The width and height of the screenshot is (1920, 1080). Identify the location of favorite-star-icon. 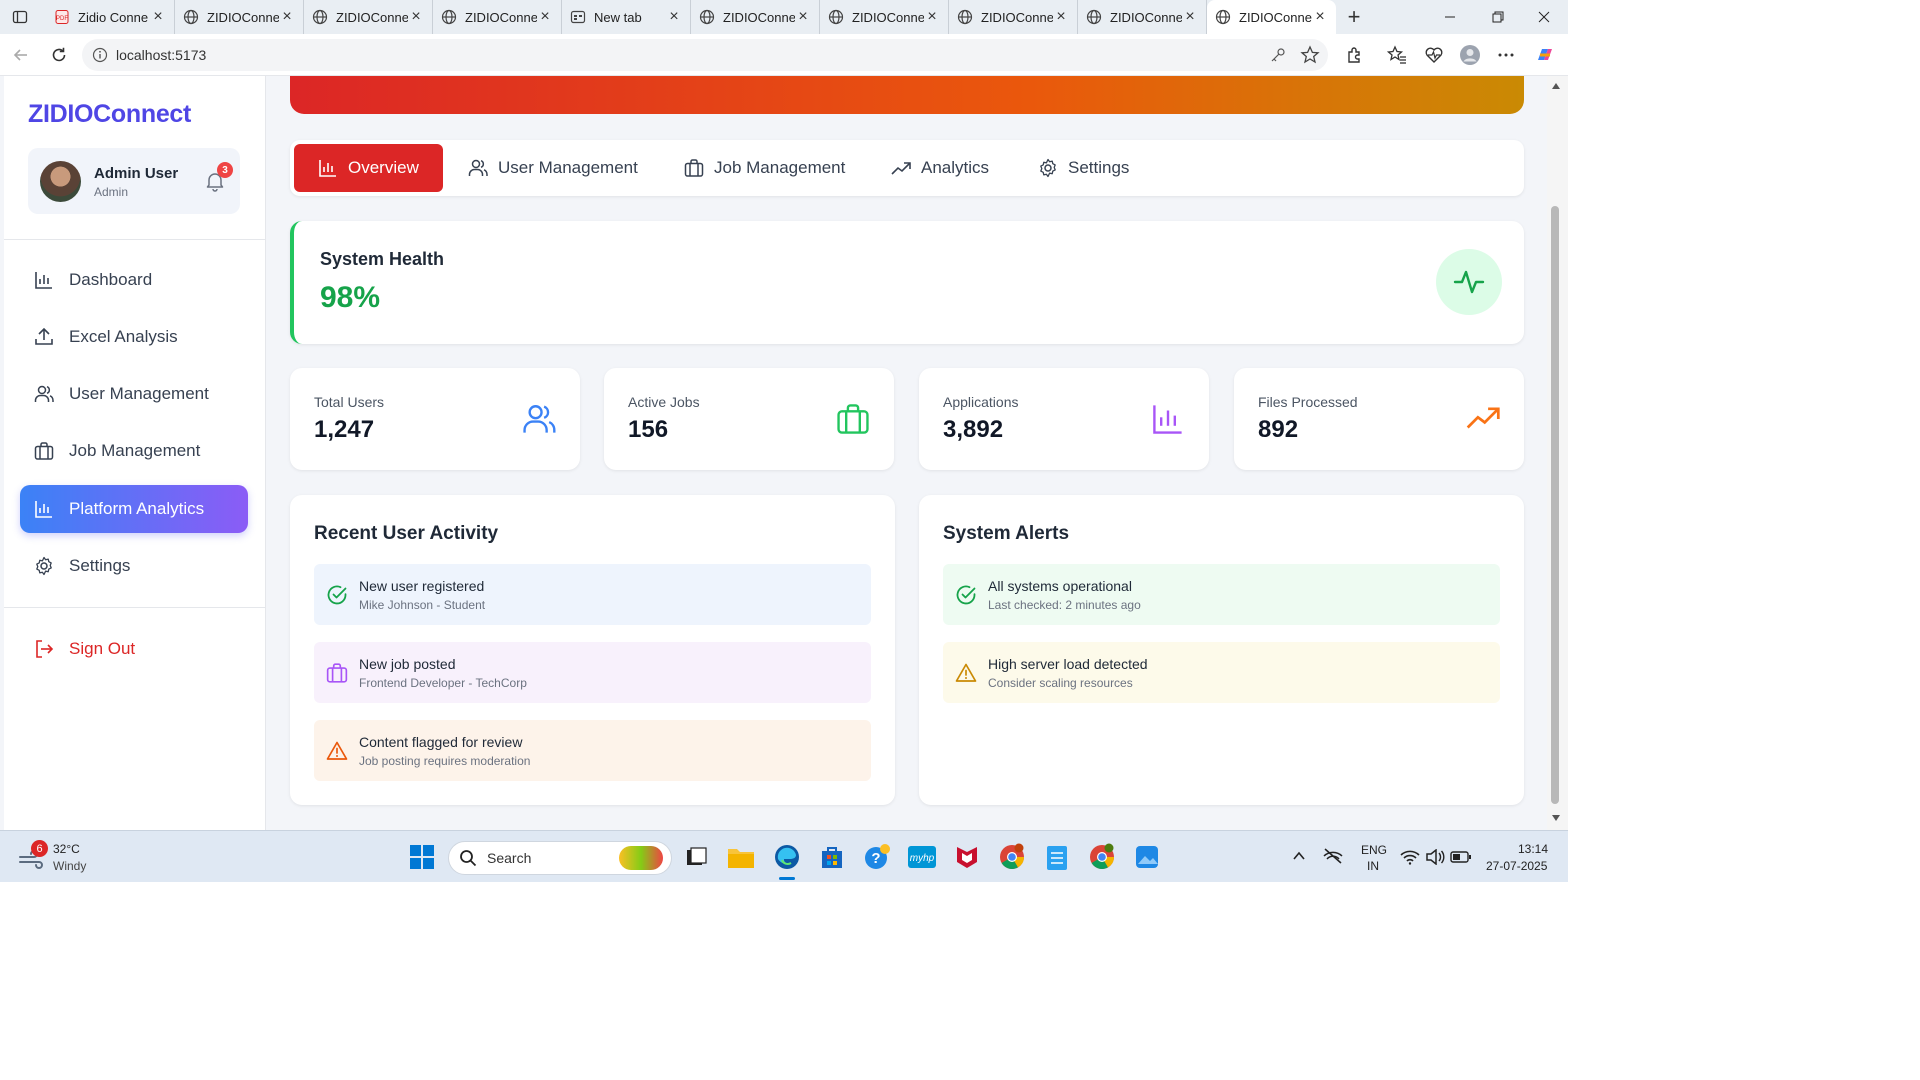
(1310, 55).